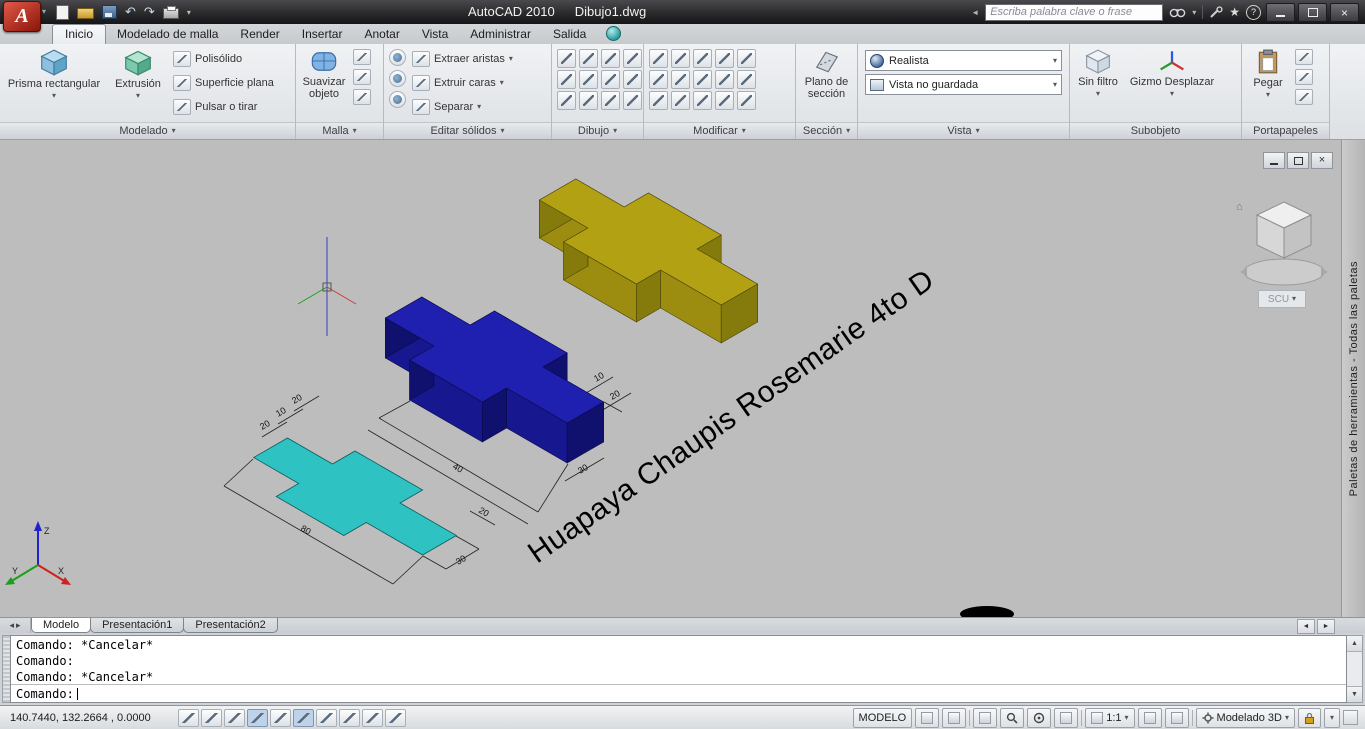 The image size is (1365, 729). What do you see at coordinates (1282, 299) in the screenshot?
I see `scu-dropdown: SCU ▾` at bounding box center [1282, 299].